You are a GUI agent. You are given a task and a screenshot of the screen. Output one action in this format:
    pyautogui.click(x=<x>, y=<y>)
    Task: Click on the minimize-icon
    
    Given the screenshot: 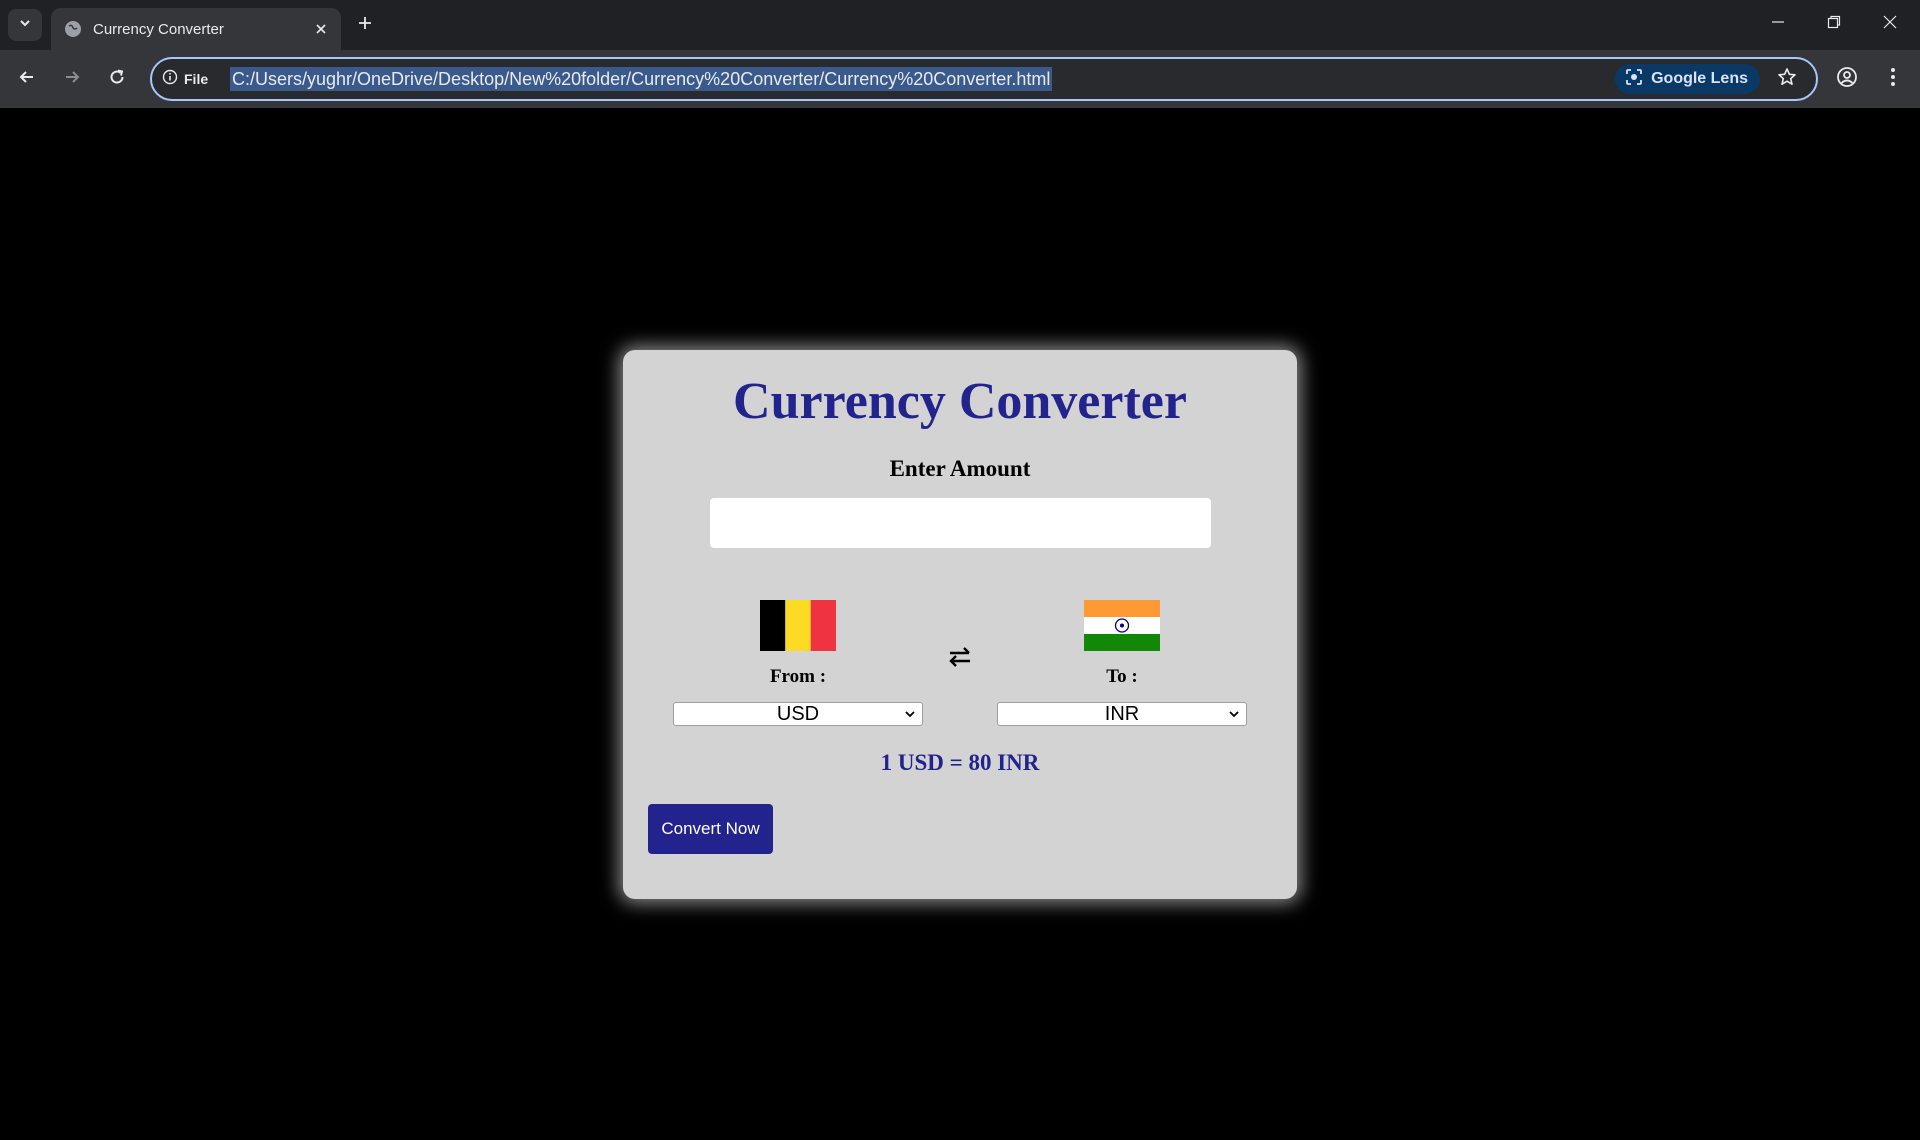 What is the action you would take?
    pyautogui.click(x=1778, y=24)
    